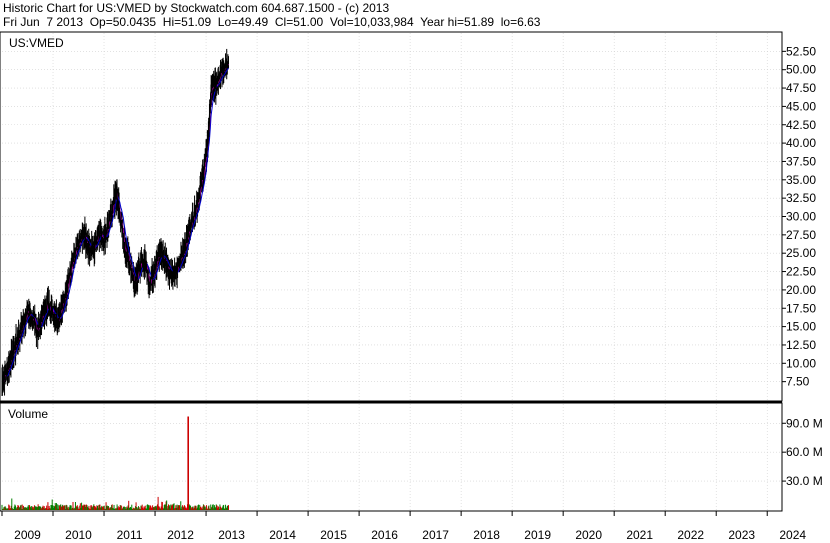 This screenshot has height=543, width=830. I want to click on year-tick-label: 2014, so click(282, 535).